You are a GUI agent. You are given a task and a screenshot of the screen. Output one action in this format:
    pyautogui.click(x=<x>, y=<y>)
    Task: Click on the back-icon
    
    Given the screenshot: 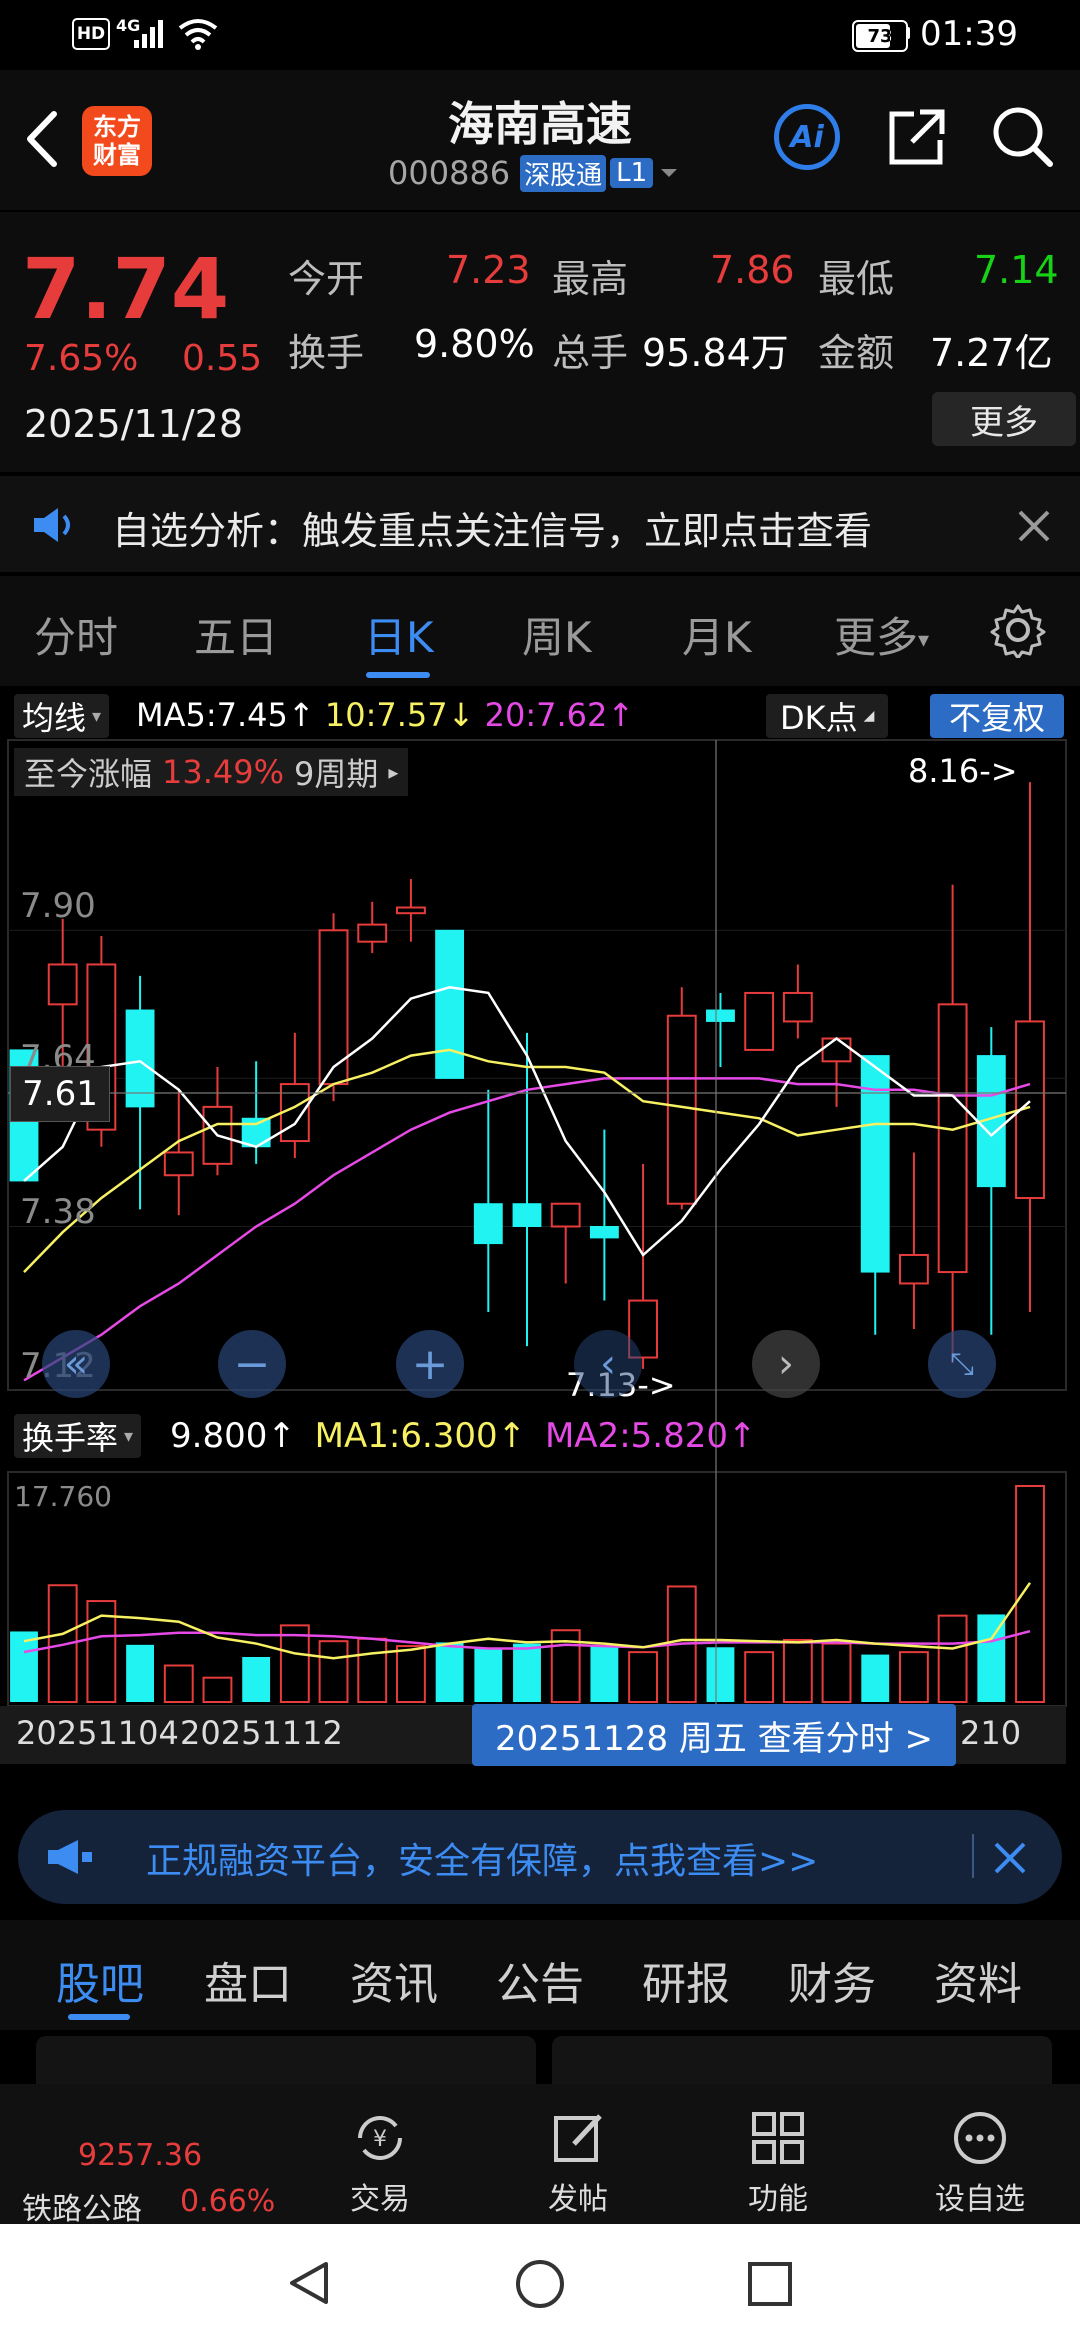 What is the action you would take?
    pyautogui.click(x=42, y=139)
    